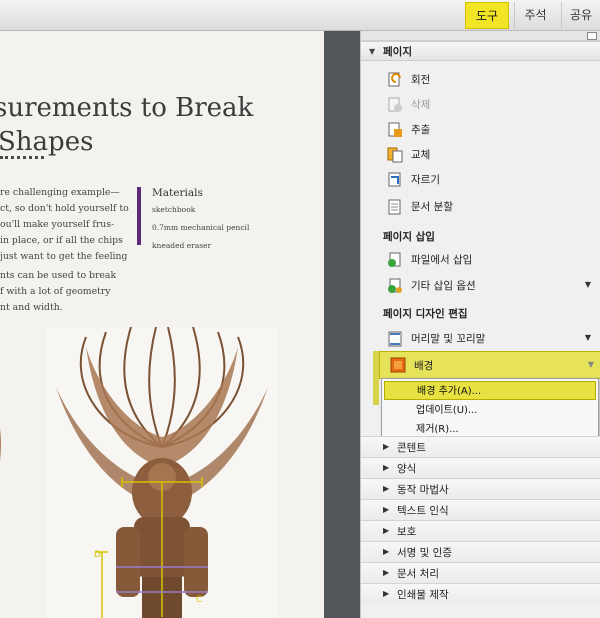 This screenshot has width=600, height=618. Describe the element at coordinates (407, 532) in the screenshot. I see `section-protection-label: 보호` at that location.